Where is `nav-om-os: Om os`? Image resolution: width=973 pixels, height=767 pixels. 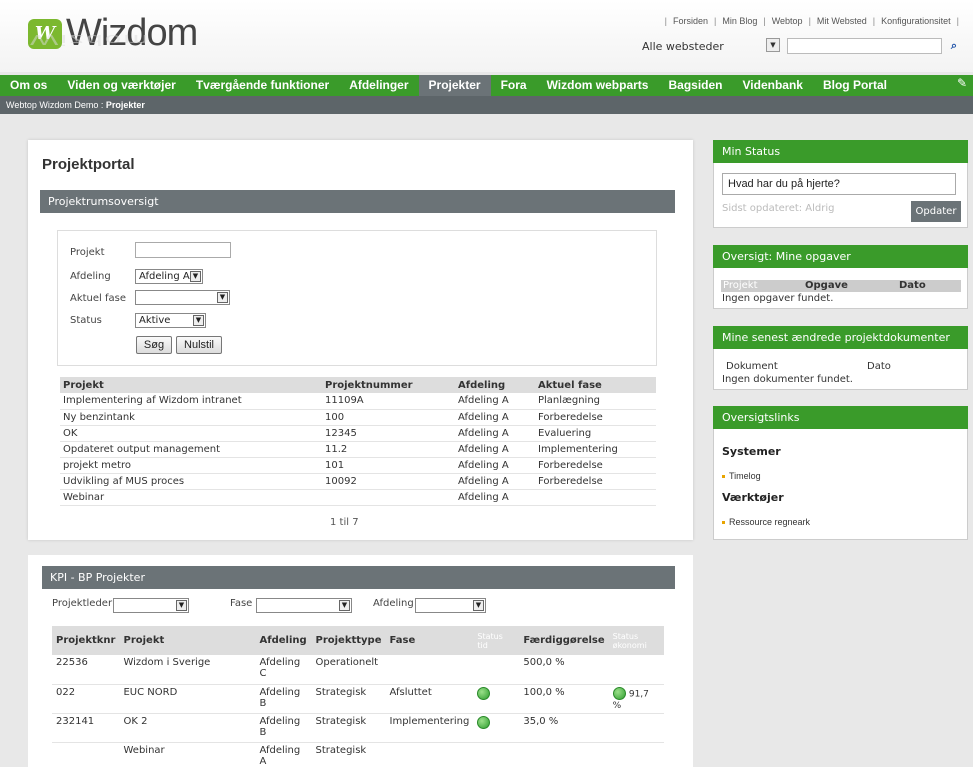
nav-om-os: Om os is located at coordinates (28, 85).